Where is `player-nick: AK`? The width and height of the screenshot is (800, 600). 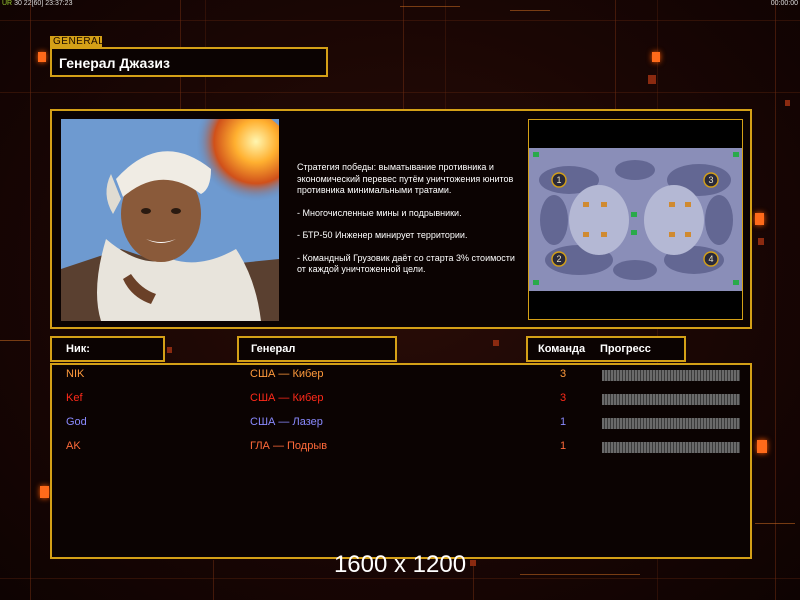
player-nick: AK is located at coordinates (73, 446).